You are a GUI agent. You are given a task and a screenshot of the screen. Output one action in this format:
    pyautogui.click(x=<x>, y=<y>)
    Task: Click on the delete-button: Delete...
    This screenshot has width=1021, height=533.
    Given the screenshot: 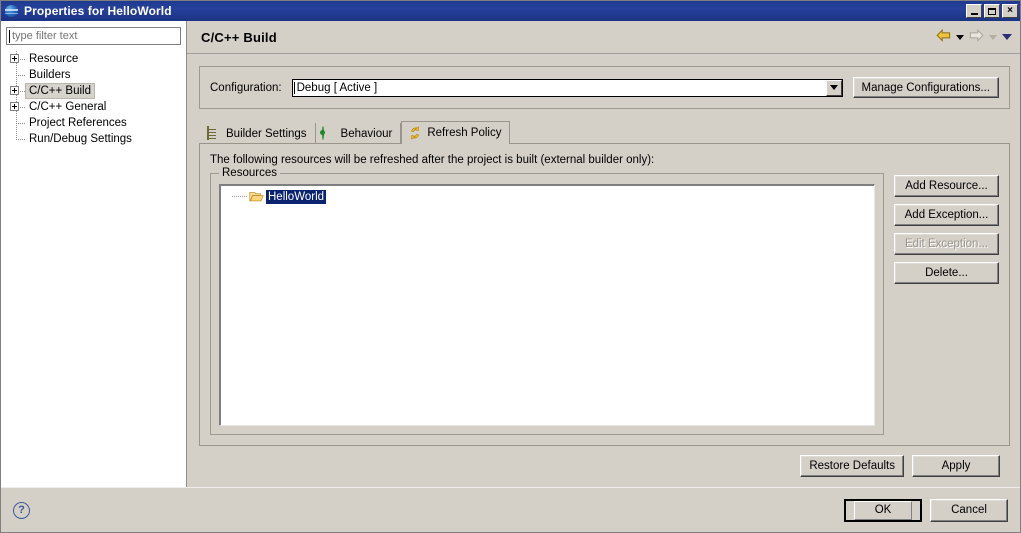 What is the action you would take?
    pyautogui.click(x=946, y=273)
    